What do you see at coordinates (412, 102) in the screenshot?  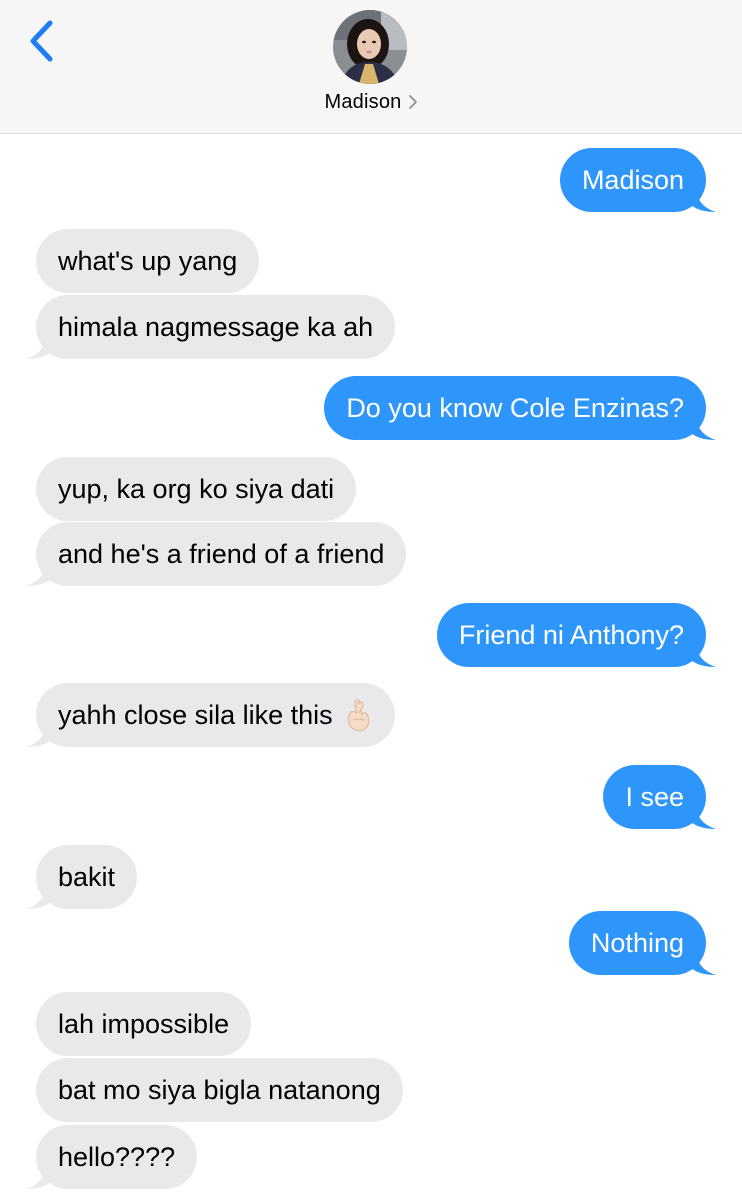 I see `chevron-right-icon` at bounding box center [412, 102].